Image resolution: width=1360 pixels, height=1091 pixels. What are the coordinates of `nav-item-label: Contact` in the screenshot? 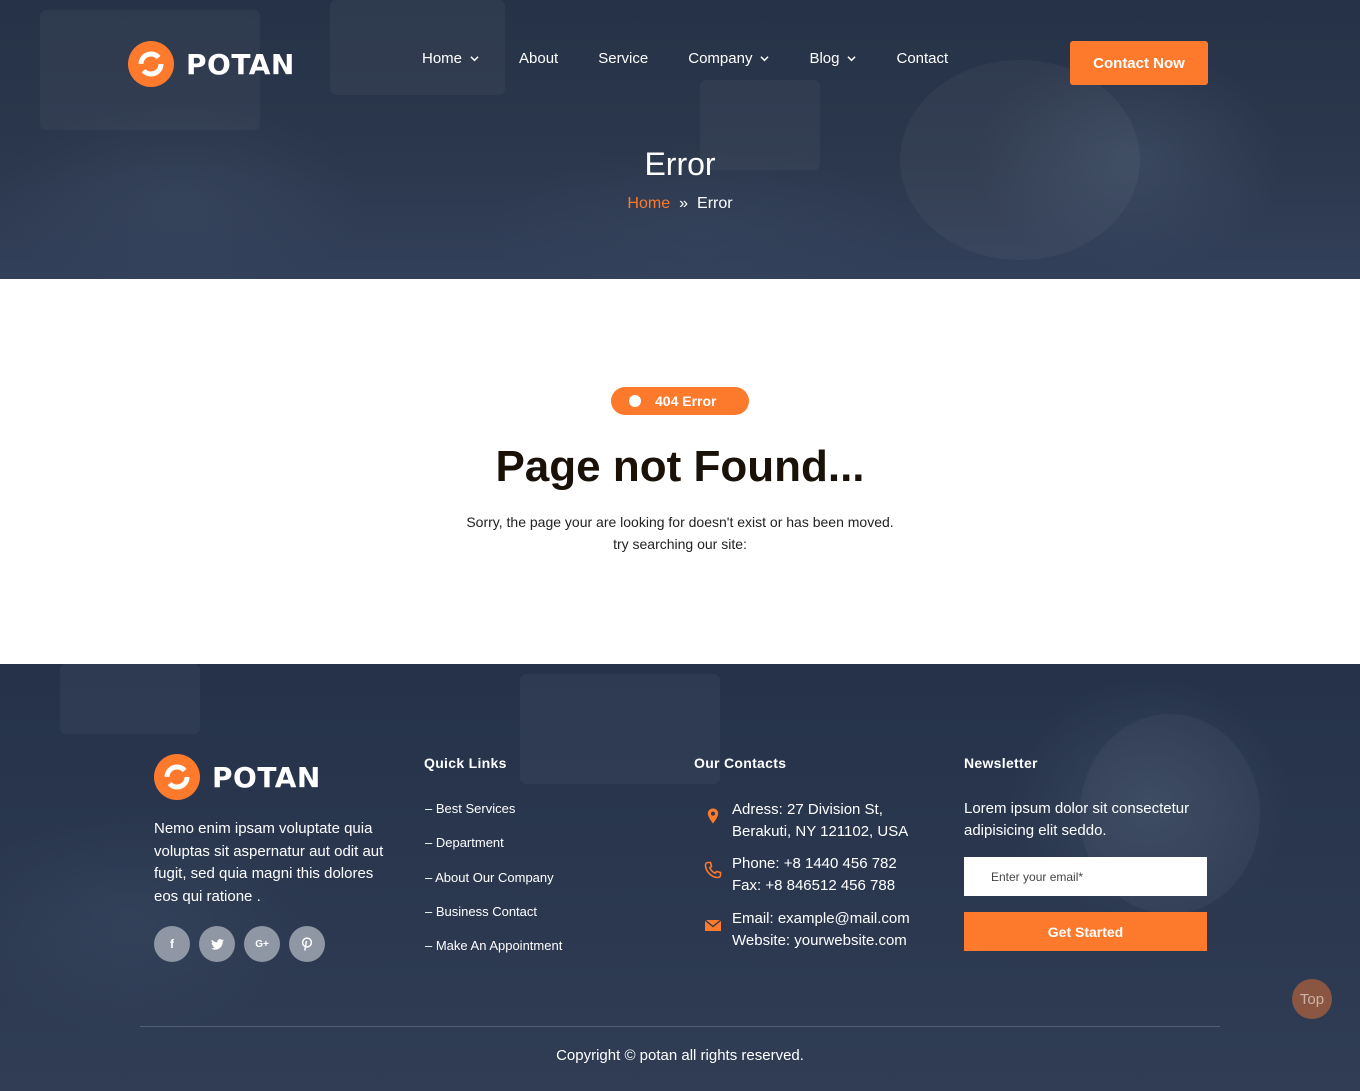 It's located at (922, 58).